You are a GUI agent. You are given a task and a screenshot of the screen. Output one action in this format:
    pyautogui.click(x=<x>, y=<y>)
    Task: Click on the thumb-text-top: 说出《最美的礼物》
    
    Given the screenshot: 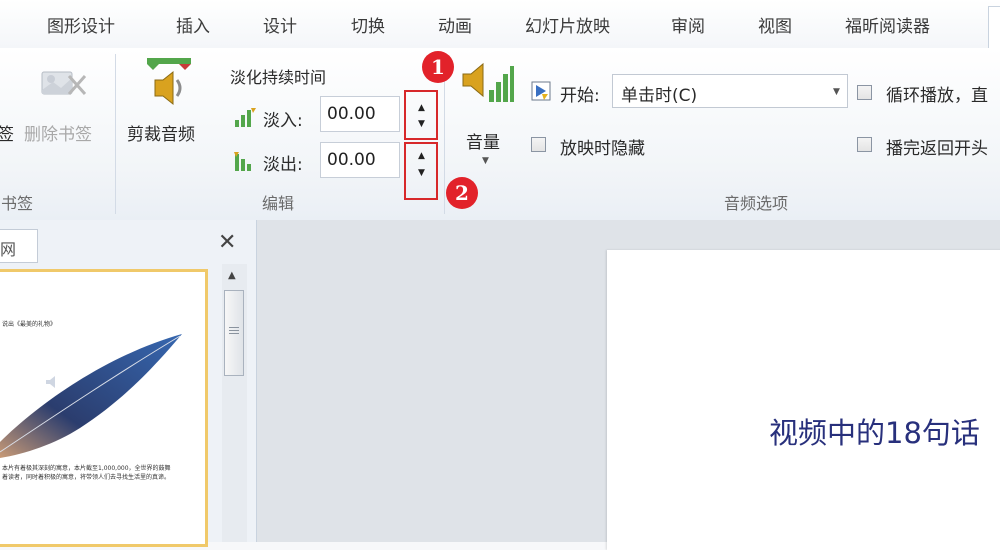 What is the action you would take?
    pyautogui.click(x=29, y=324)
    